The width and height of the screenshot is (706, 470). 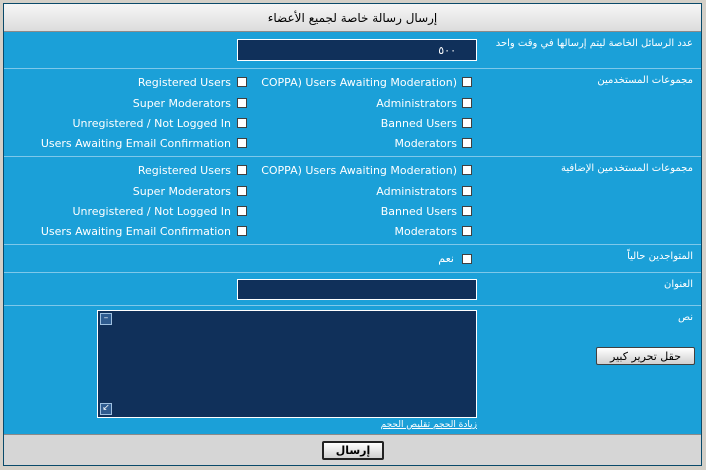 I want to click on group-checkbox-super-moderators, so click(x=242, y=103).